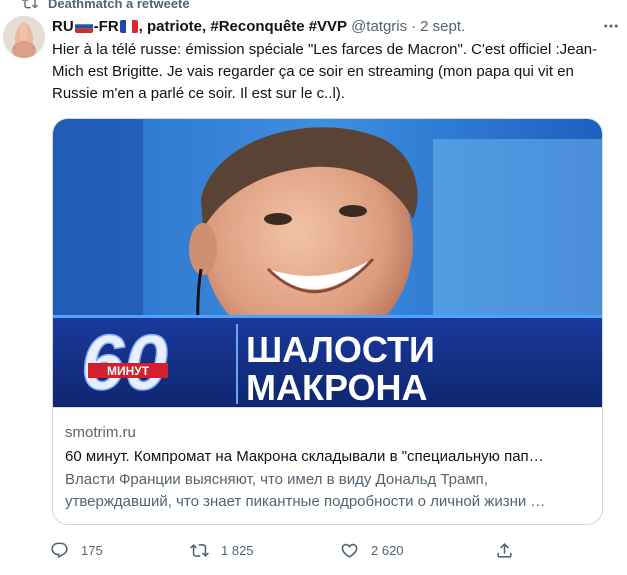  Describe the element at coordinates (59, 550) in the screenshot. I see `reply-icon` at that location.